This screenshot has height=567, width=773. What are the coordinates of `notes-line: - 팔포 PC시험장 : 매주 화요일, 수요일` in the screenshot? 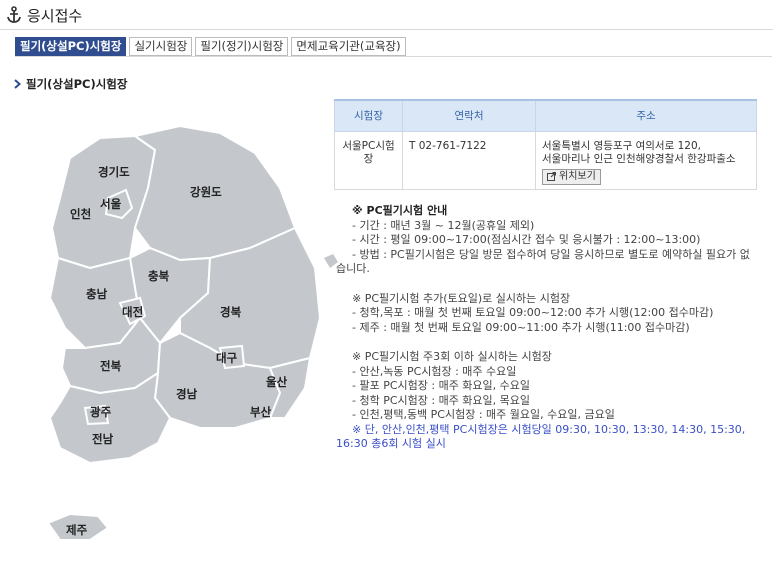 It's located at (441, 385).